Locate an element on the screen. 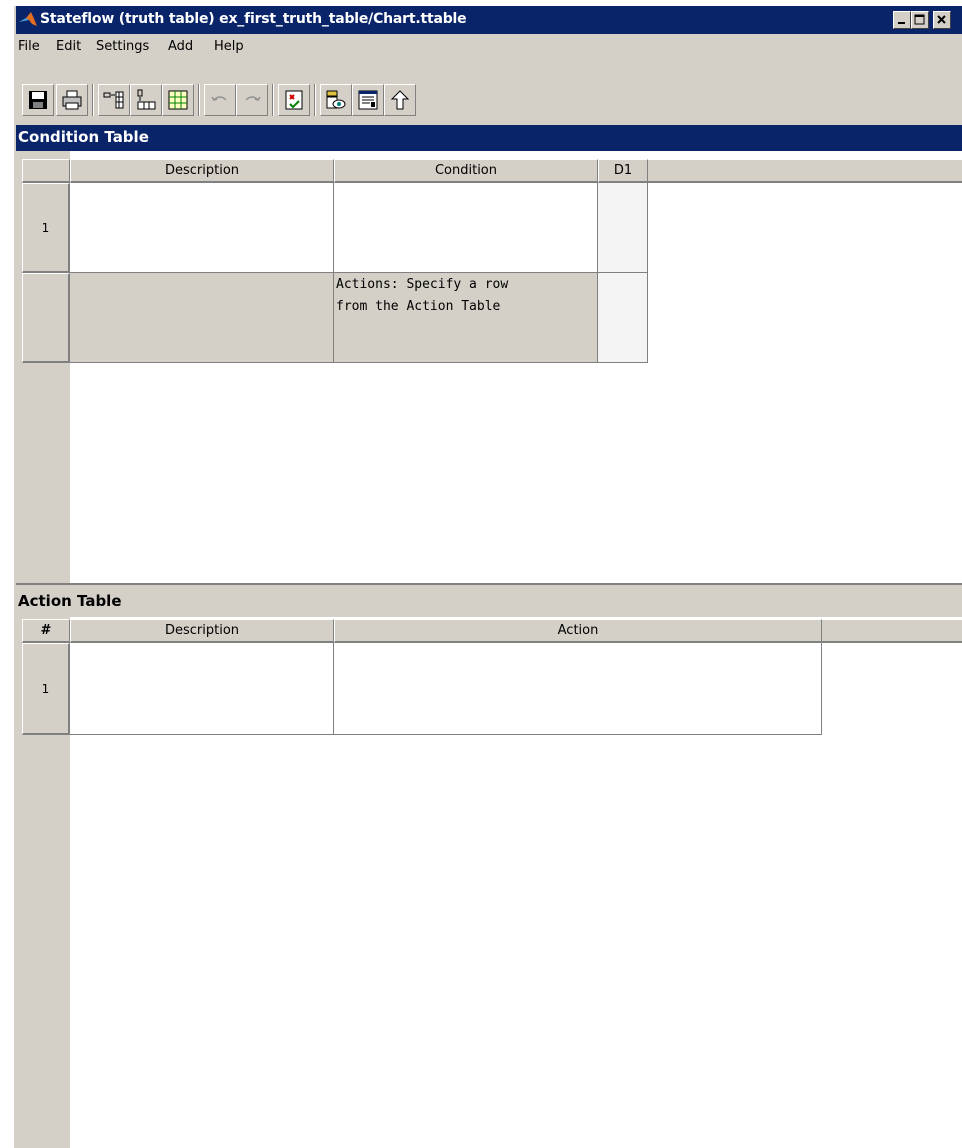 The image size is (962, 1148). print-icon is located at coordinates (72, 100).